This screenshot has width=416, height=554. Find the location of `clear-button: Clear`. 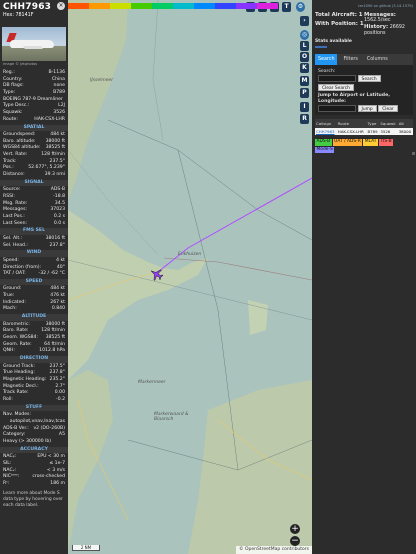

clear-button: Clear is located at coordinates (388, 108).